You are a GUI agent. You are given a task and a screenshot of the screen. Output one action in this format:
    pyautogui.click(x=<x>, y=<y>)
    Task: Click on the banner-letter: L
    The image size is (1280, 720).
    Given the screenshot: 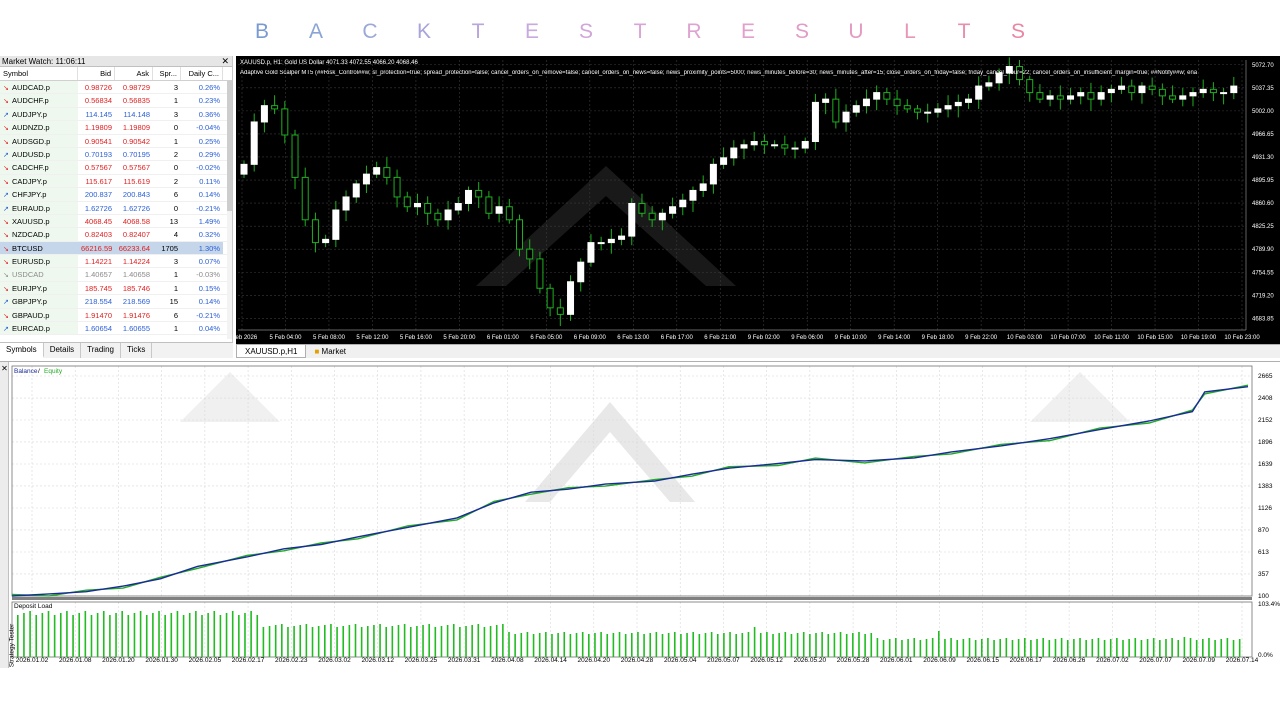 What is the action you would take?
    pyautogui.click(x=910, y=31)
    